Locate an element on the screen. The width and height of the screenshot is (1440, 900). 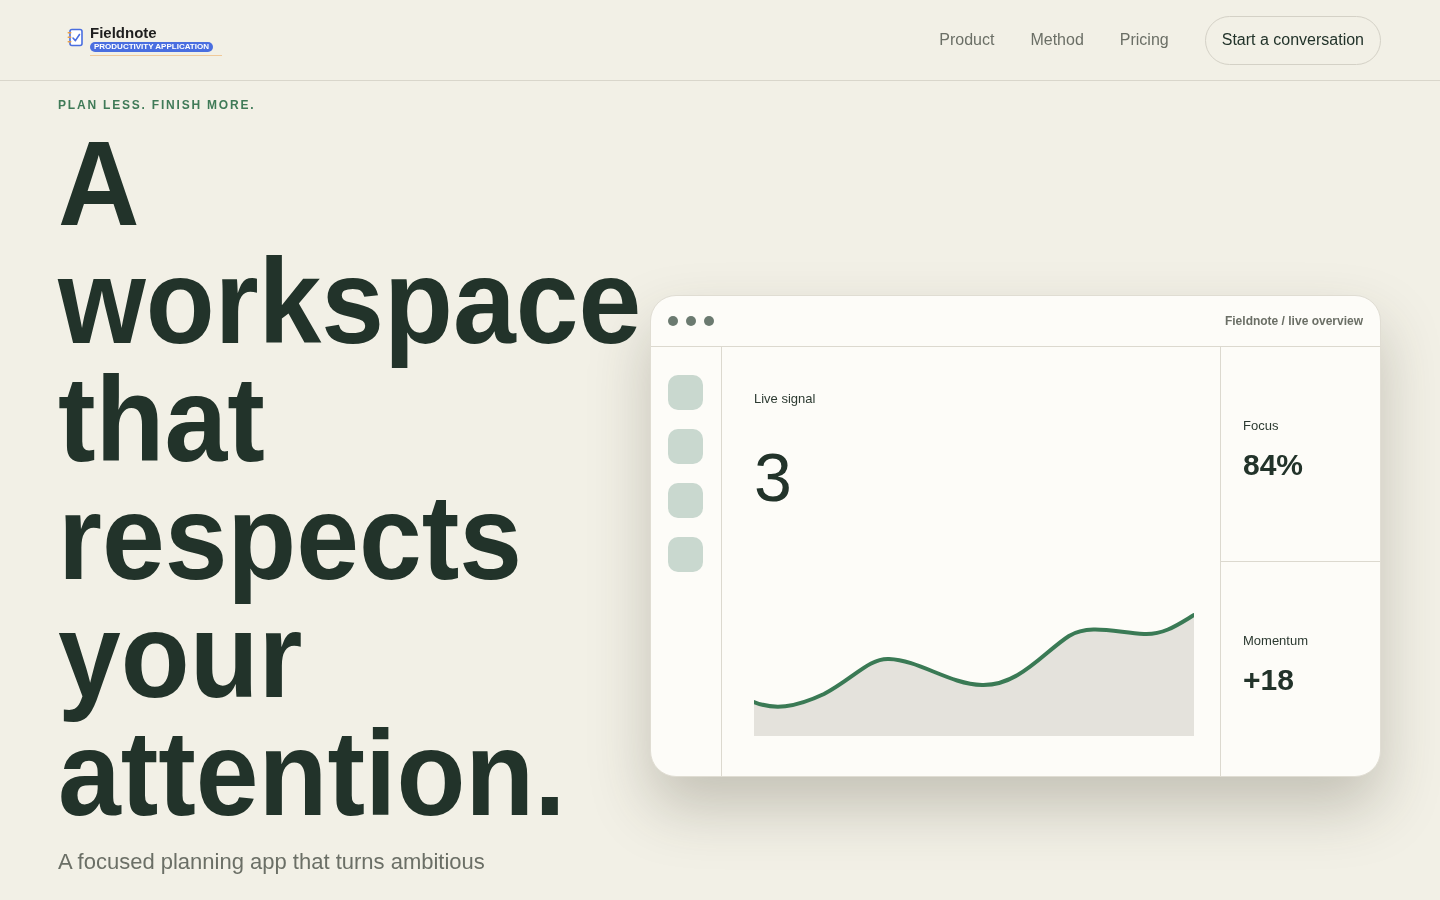
window-title: Fieldnote / live overview is located at coordinates (1293, 321).